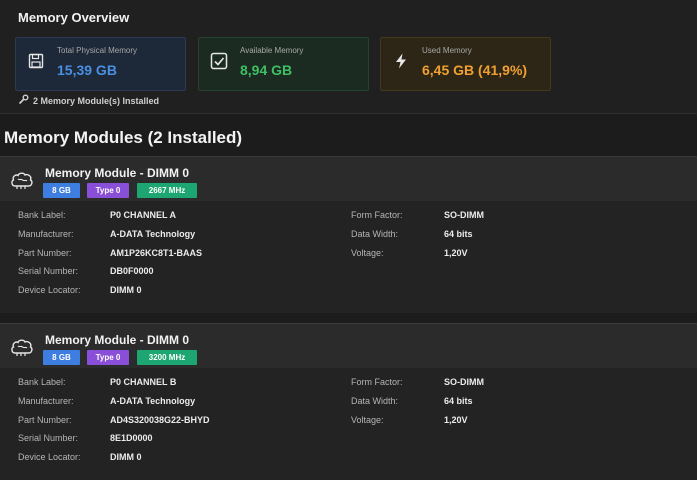 The height and width of the screenshot is (480, 697). Describe the element at coordinates (219, 61) in the screenshot. I see `check-square-icon` at that location.